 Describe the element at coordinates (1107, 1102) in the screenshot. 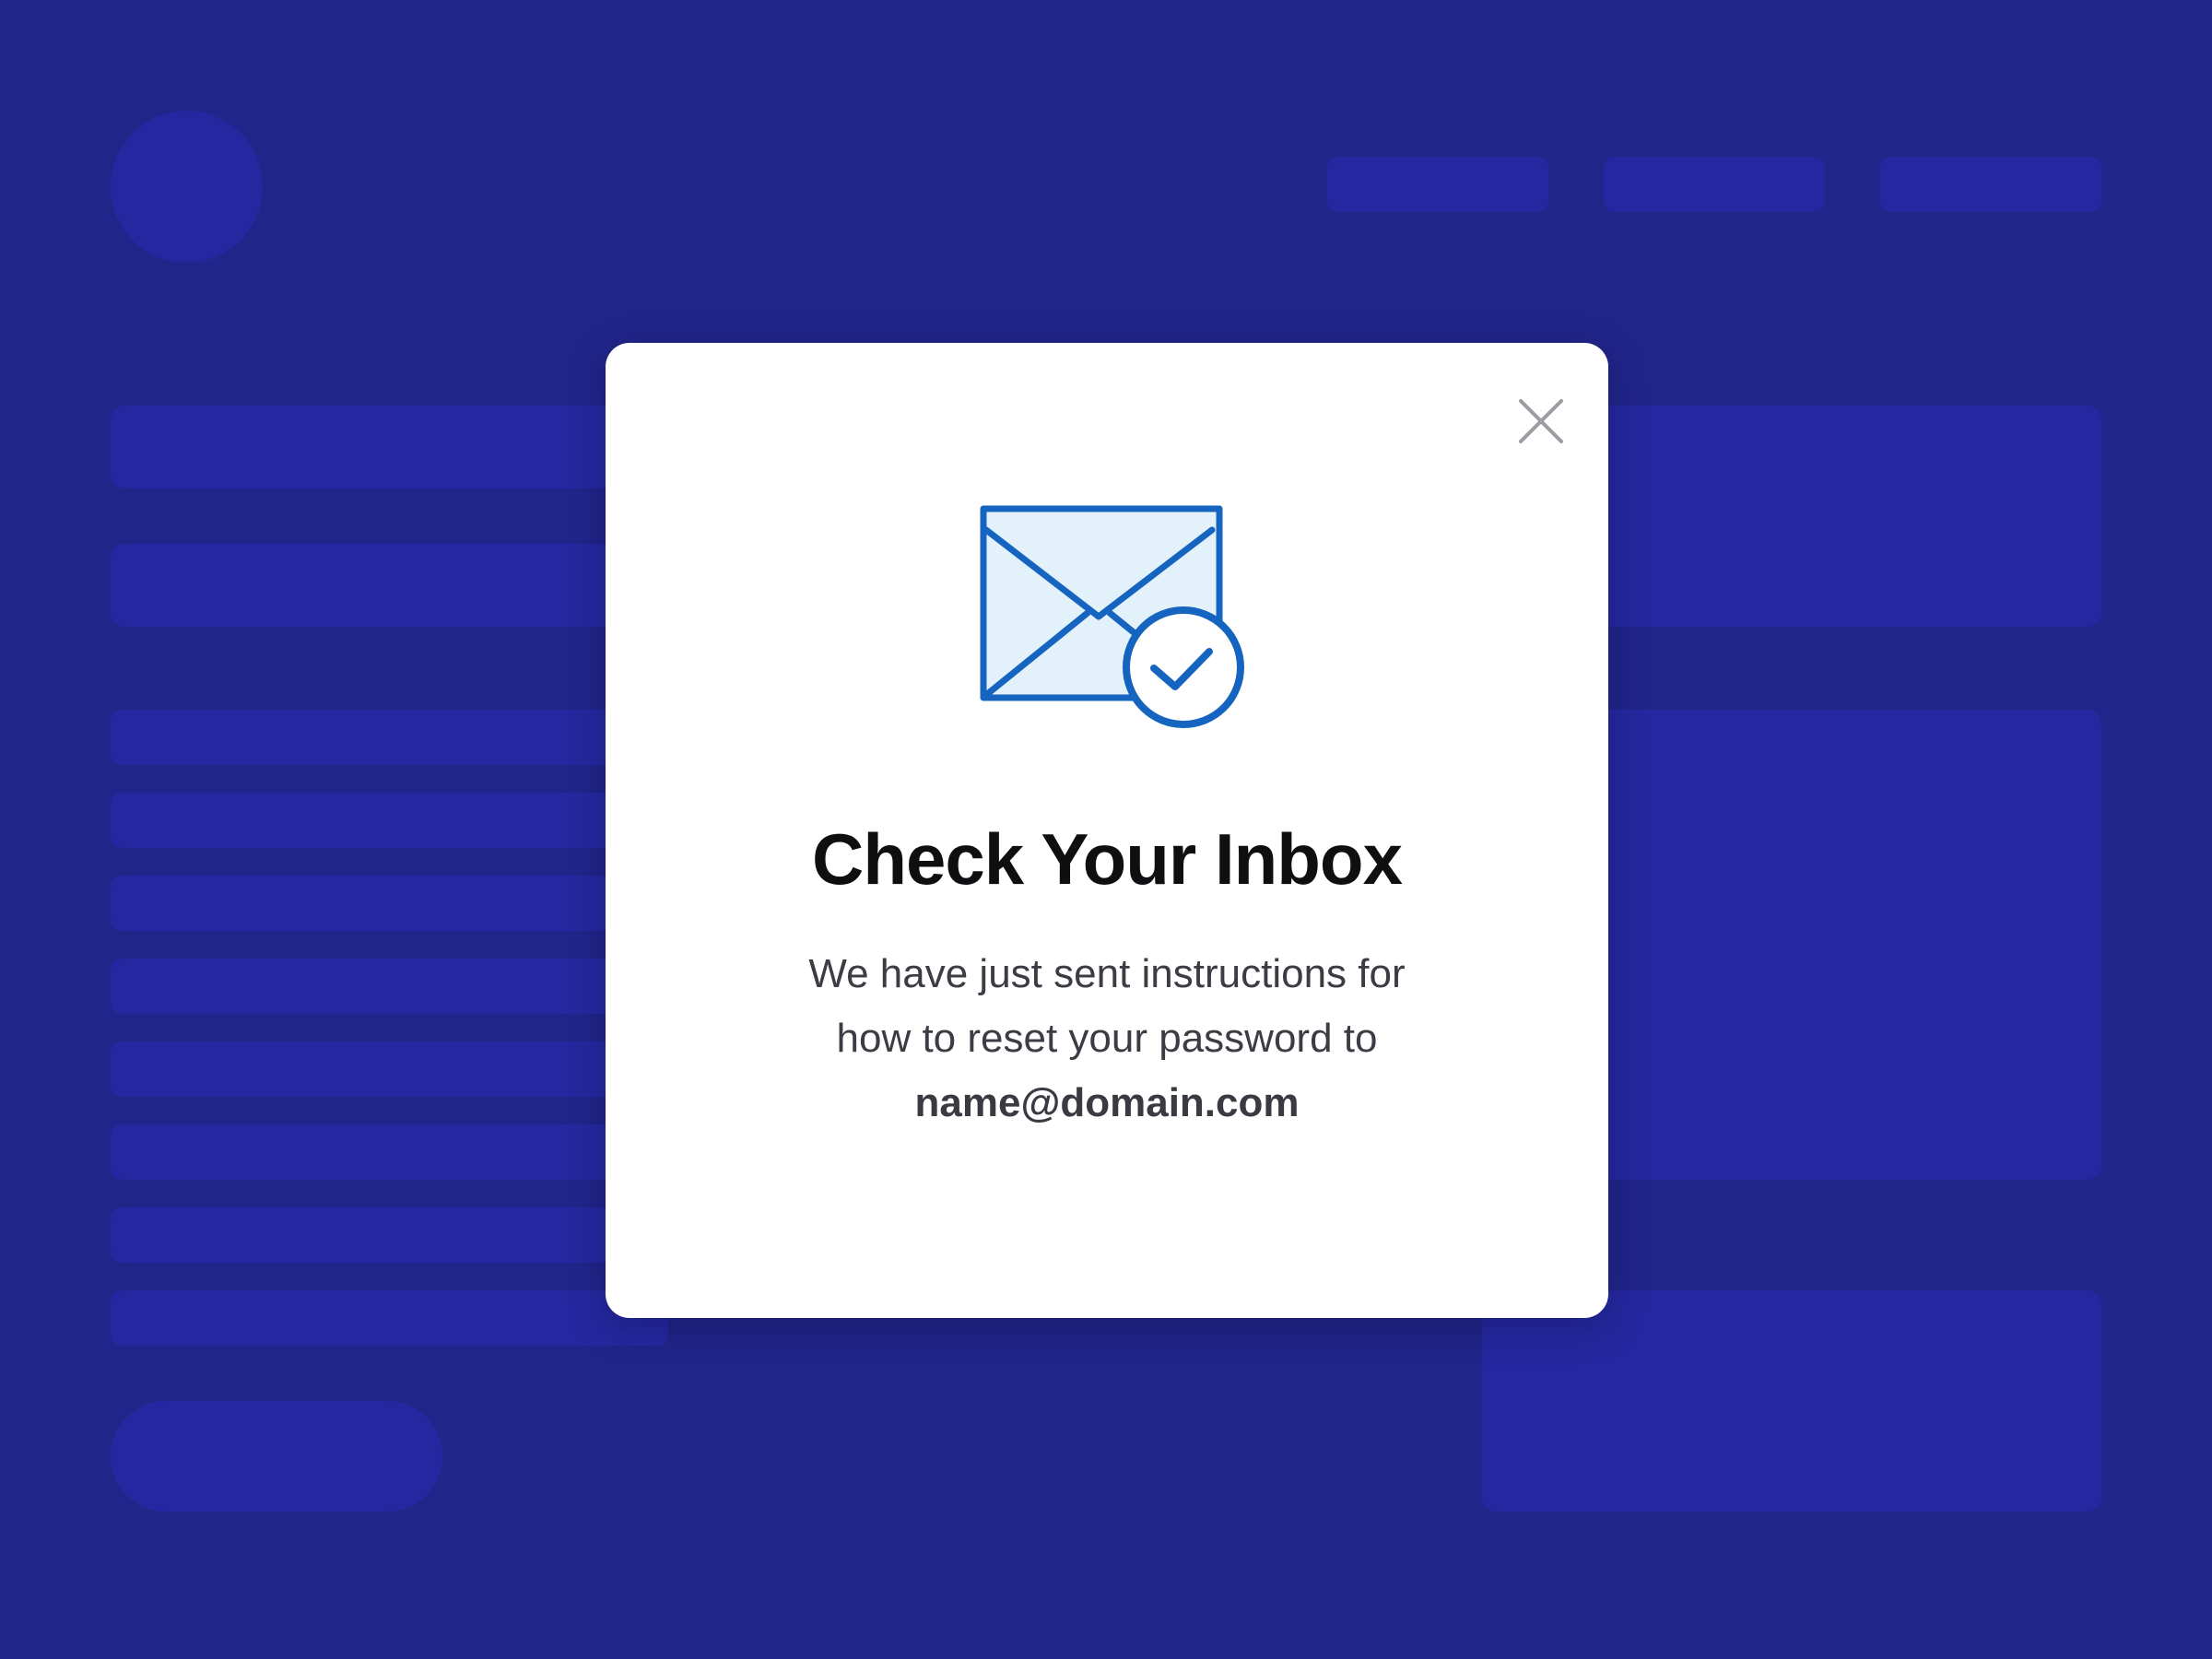

I see `recipient-email: name@domain.com` at that location.